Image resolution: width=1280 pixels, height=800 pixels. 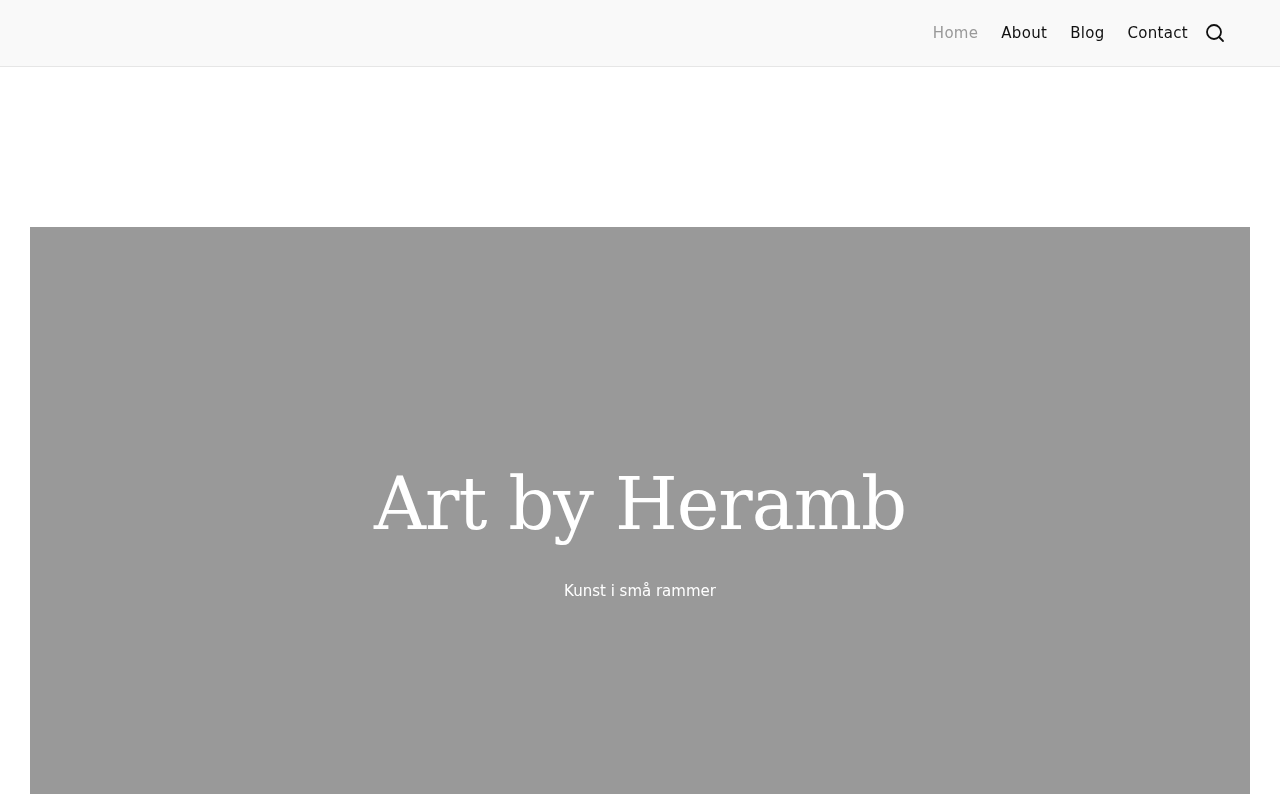 What do you see at coordinates (640, 590) in the screenshot?
I see `hero-tagline: Kunst i små rammer` at bounding box center [640, 590].